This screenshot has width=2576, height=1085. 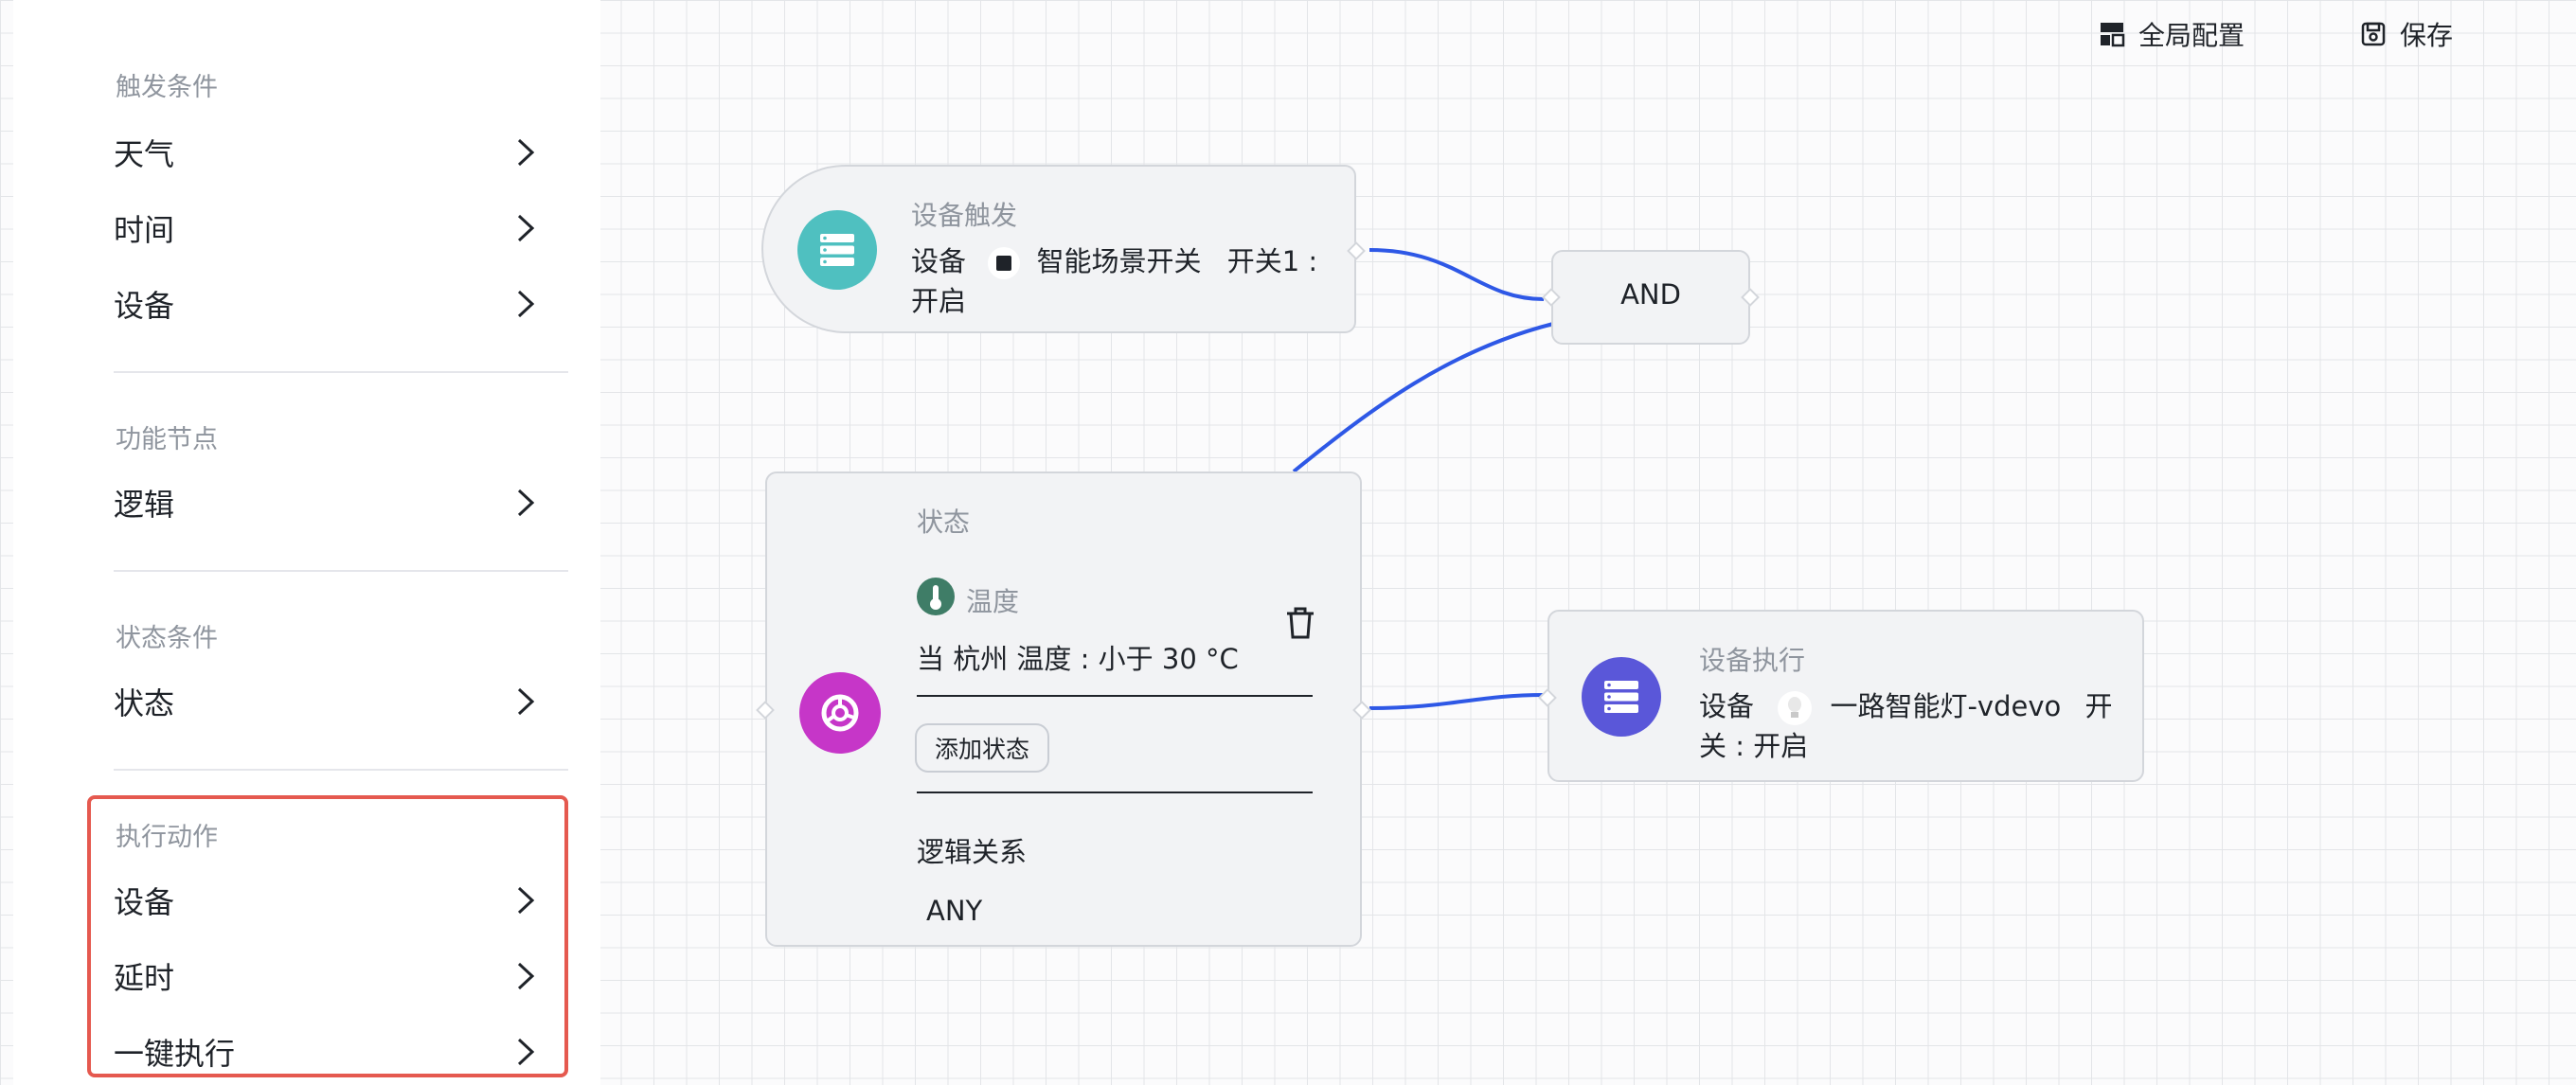 What do you see at coordinates (326, 152) in the screenshot?
I see `sidebar-item-weather: 天气` at bounding box center [326, 152].